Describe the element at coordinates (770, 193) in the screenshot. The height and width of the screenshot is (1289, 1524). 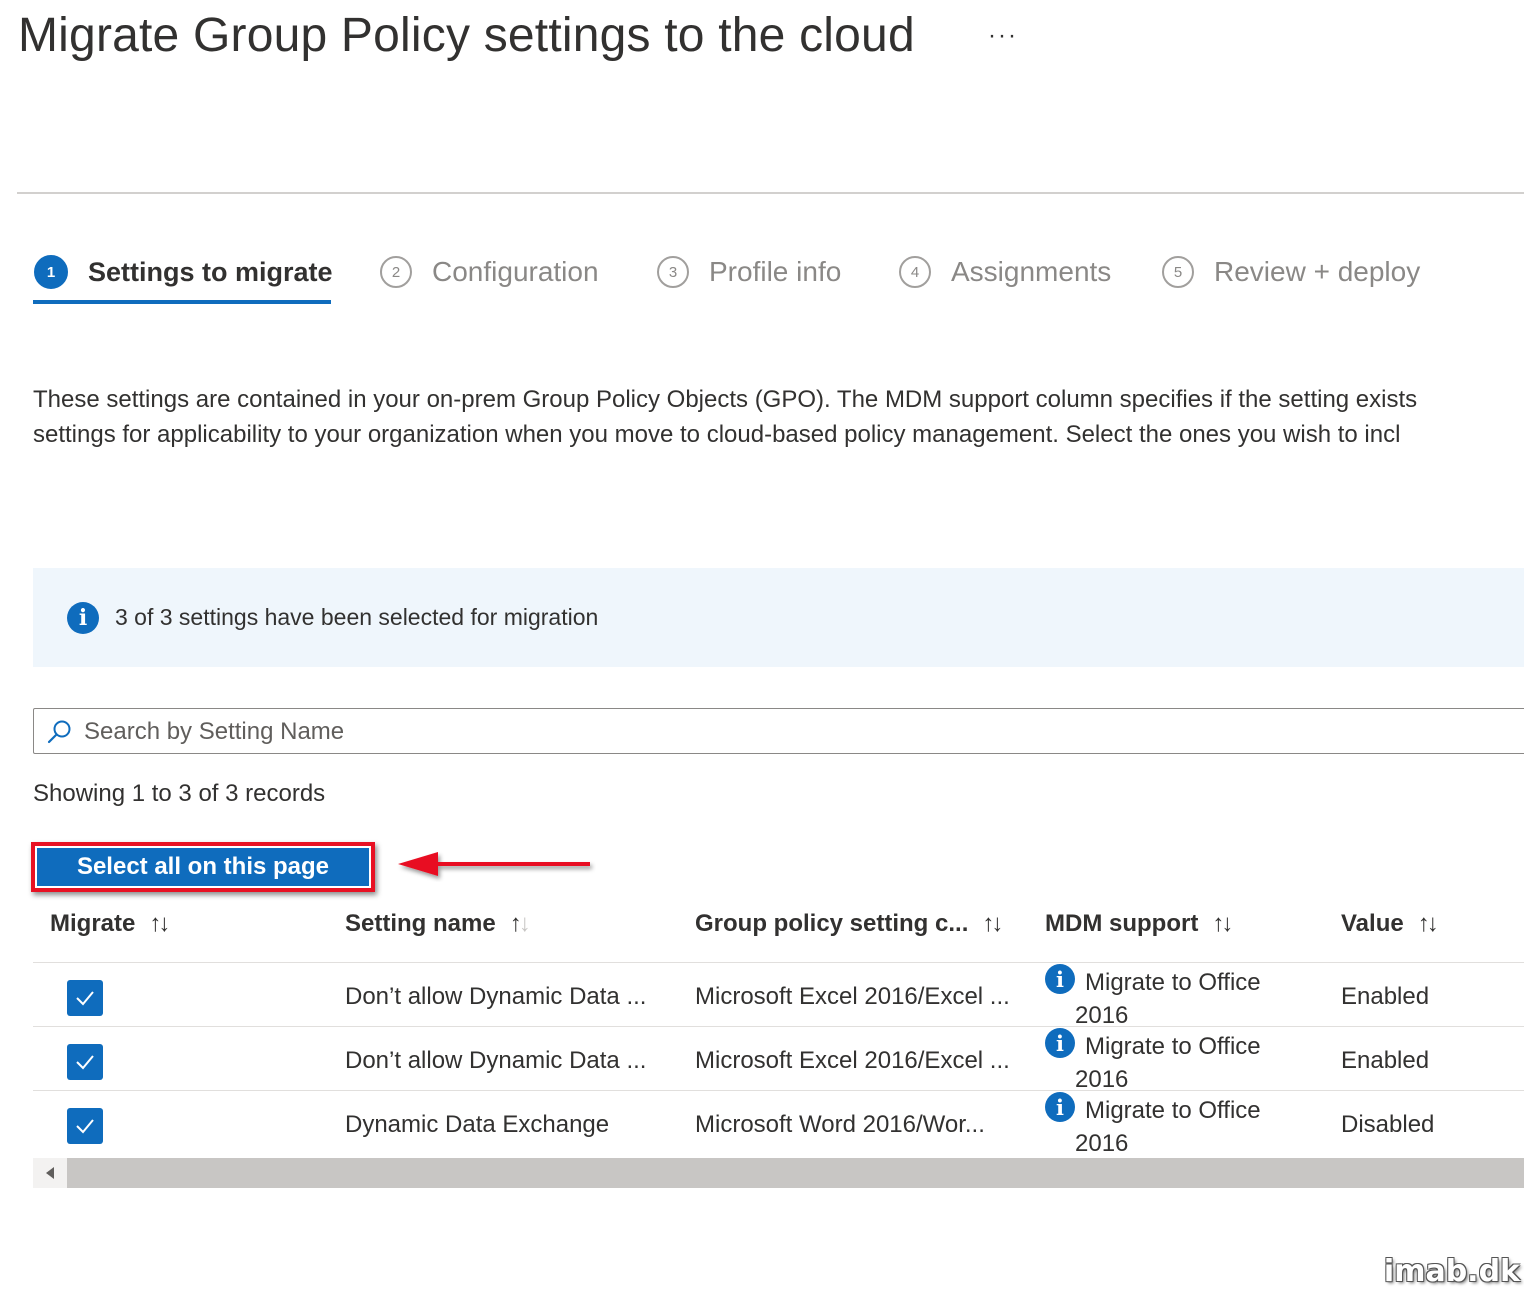
I see `header-divider` at that location.